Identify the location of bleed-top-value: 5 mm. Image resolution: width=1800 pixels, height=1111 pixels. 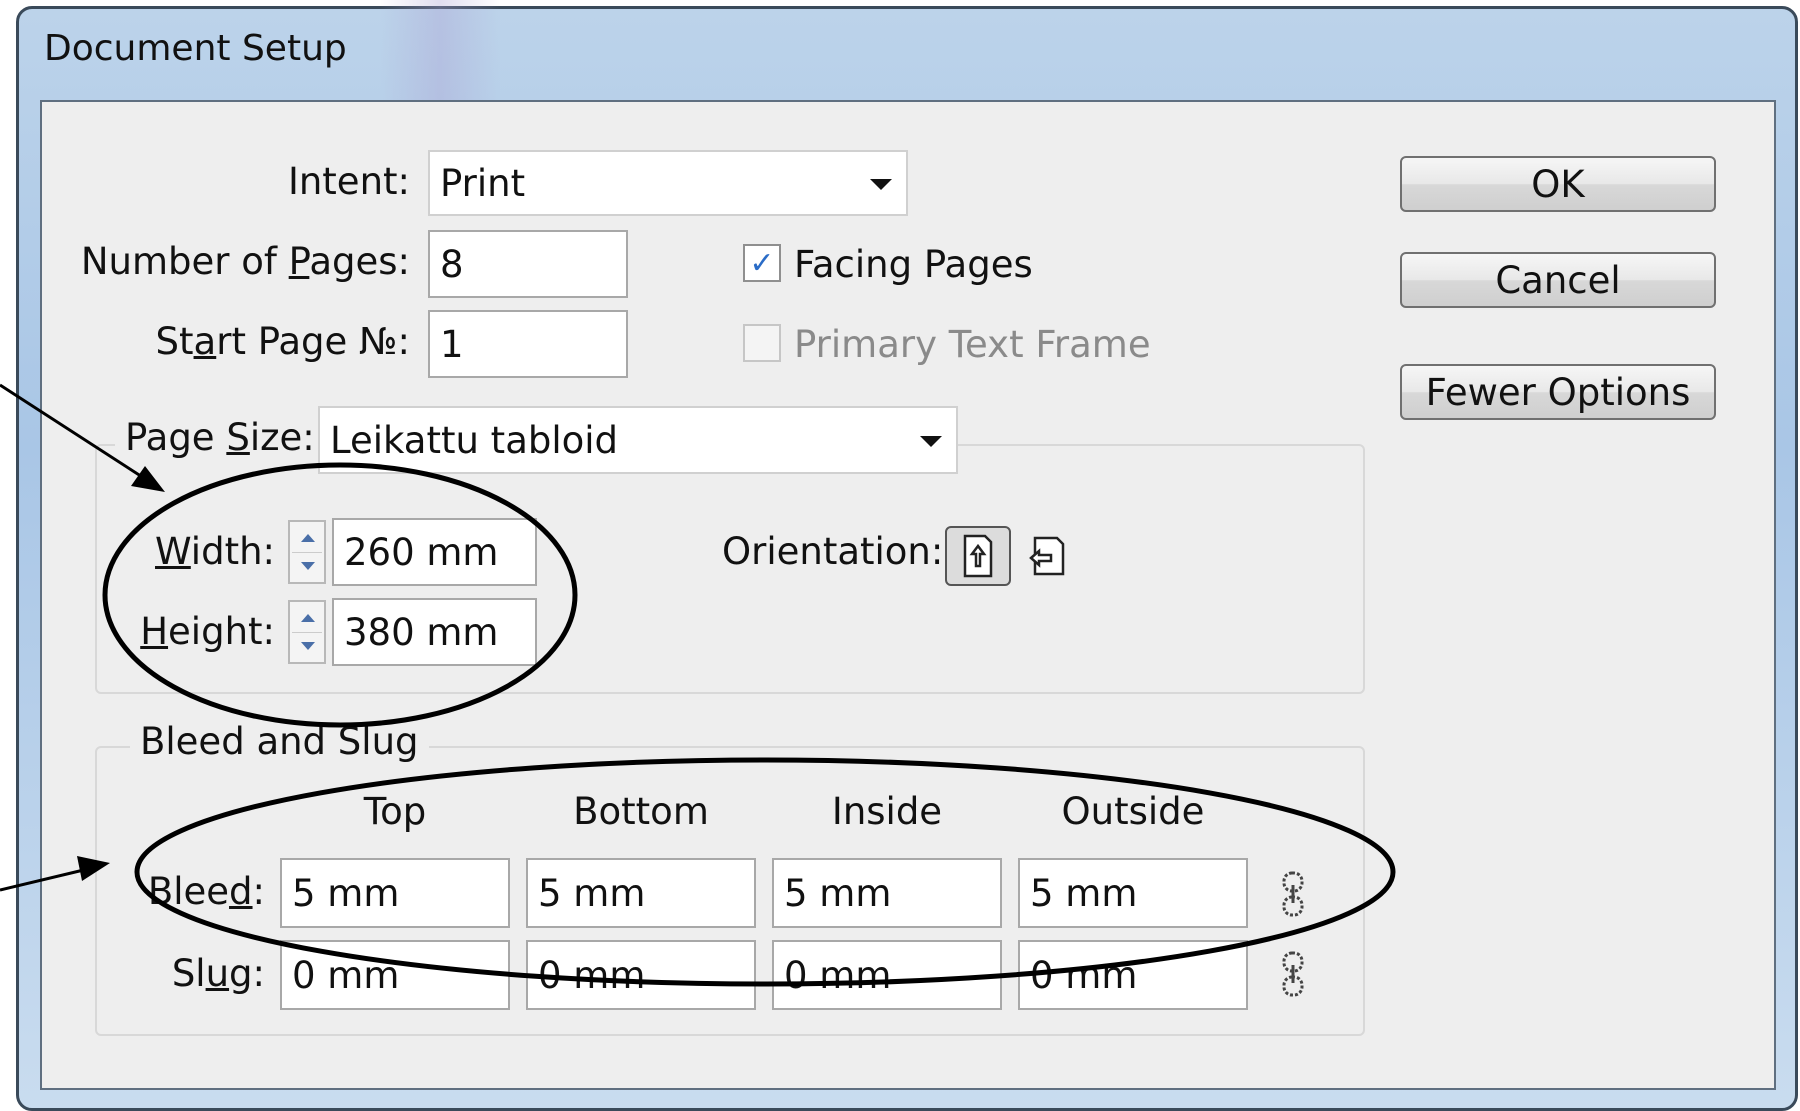
(346, 893).